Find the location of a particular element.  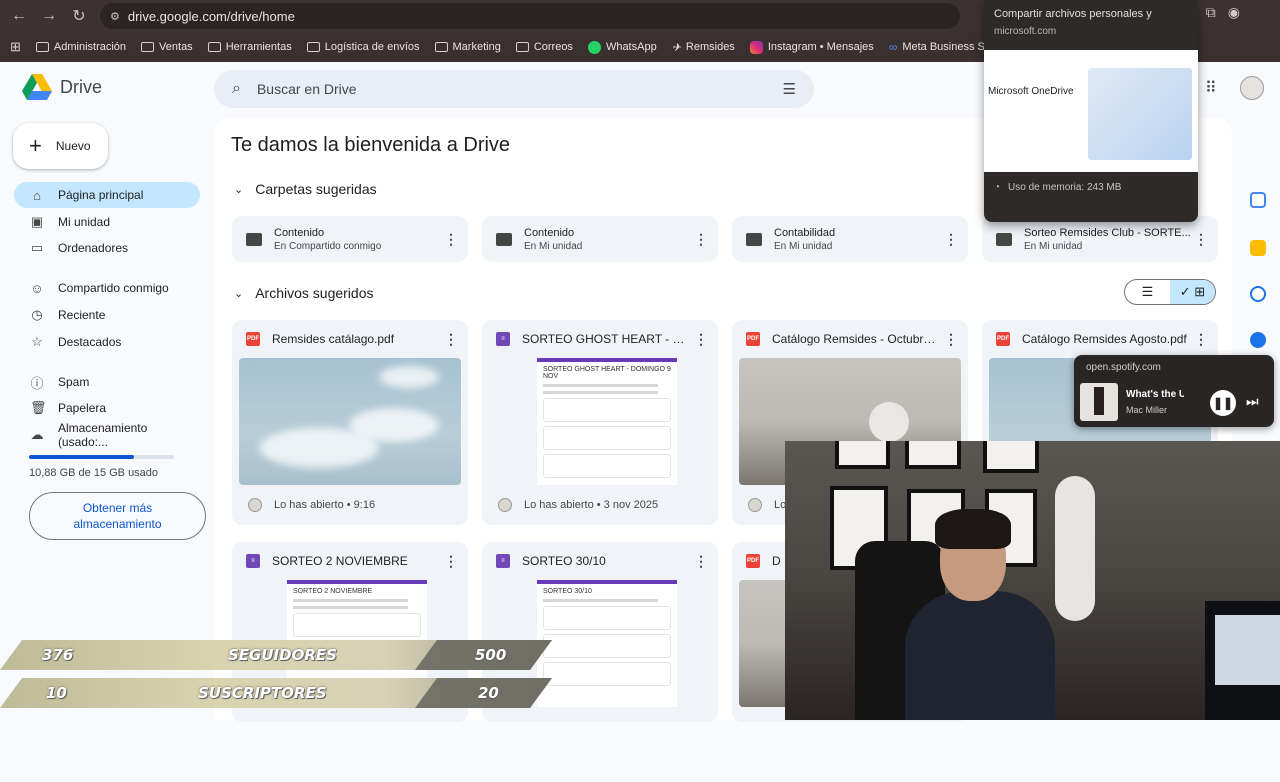

nav-trash: 🗑 Papelera is located at coordinates (107, 408).